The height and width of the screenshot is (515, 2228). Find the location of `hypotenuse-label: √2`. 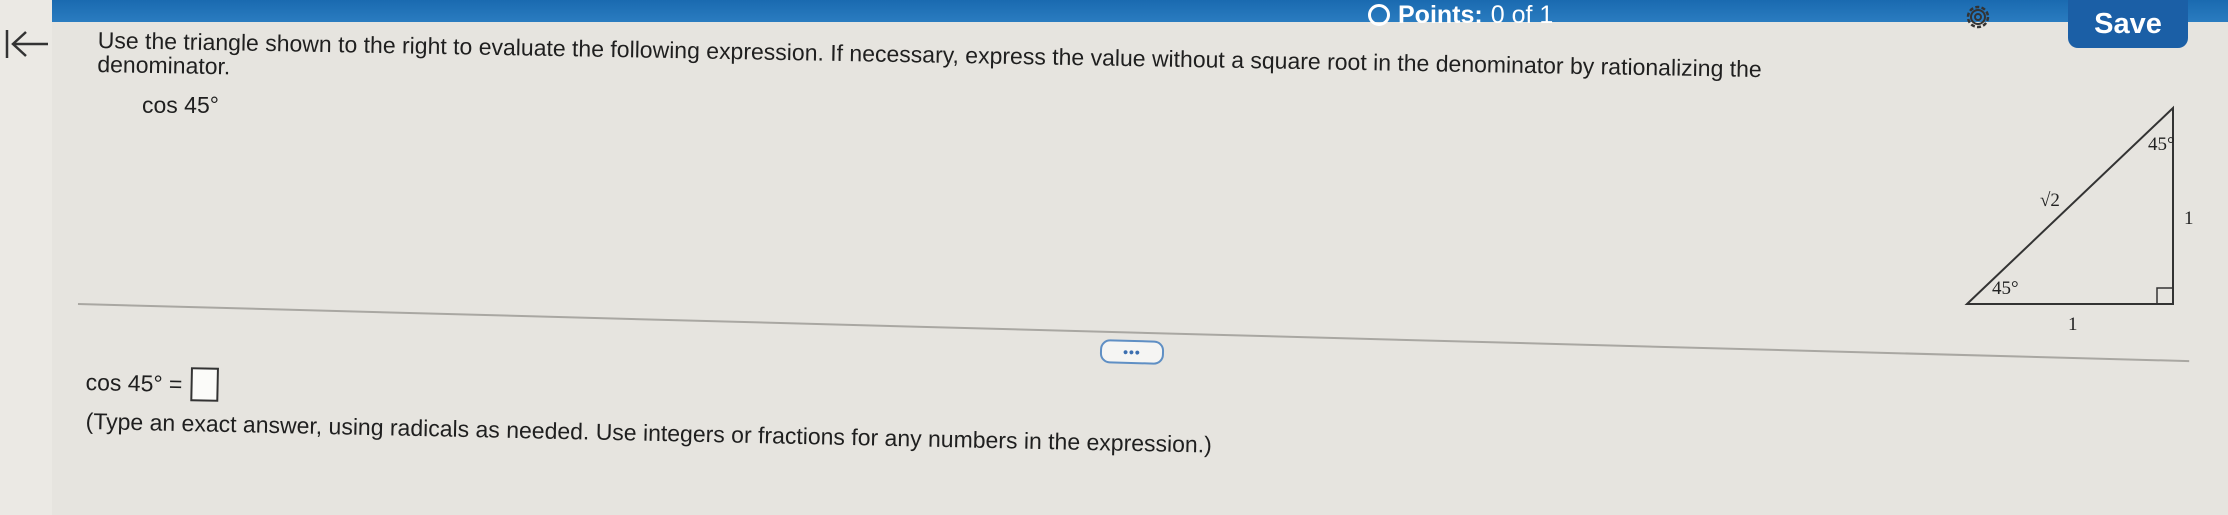

hypotenuse-label: √2 is located at coordinates (2050, 200).